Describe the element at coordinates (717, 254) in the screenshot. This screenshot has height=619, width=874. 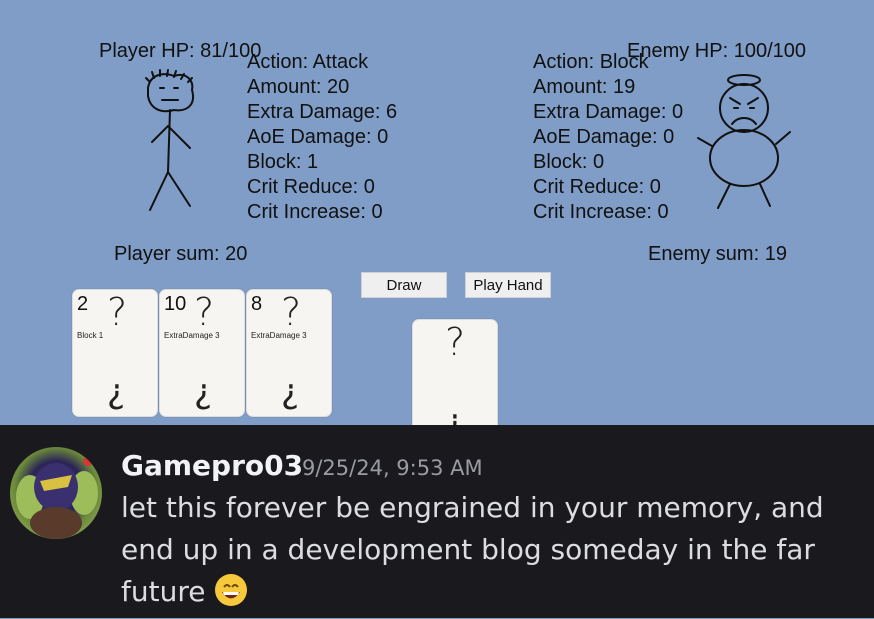
I see `enemy-sum: Enemy sum: 19` at that location.